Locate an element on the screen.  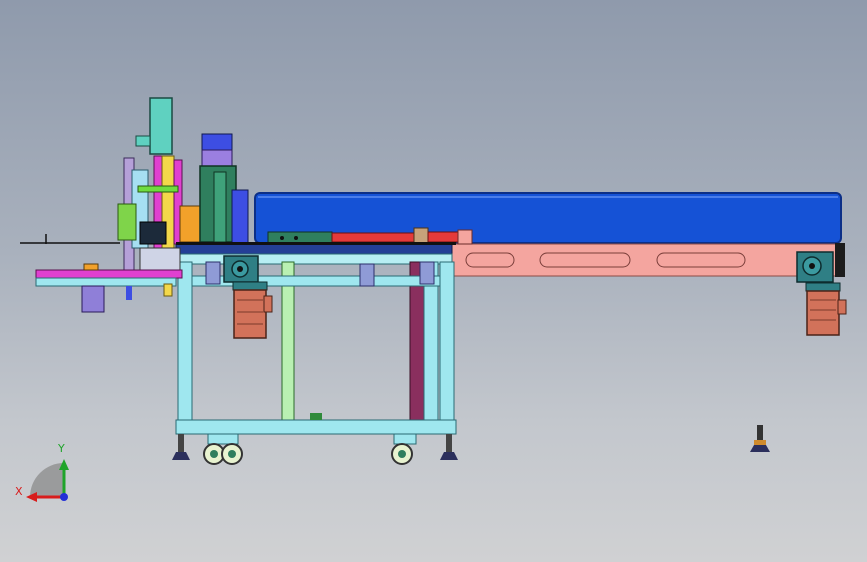
table-gear-motor is located at coordinates (248, 297).